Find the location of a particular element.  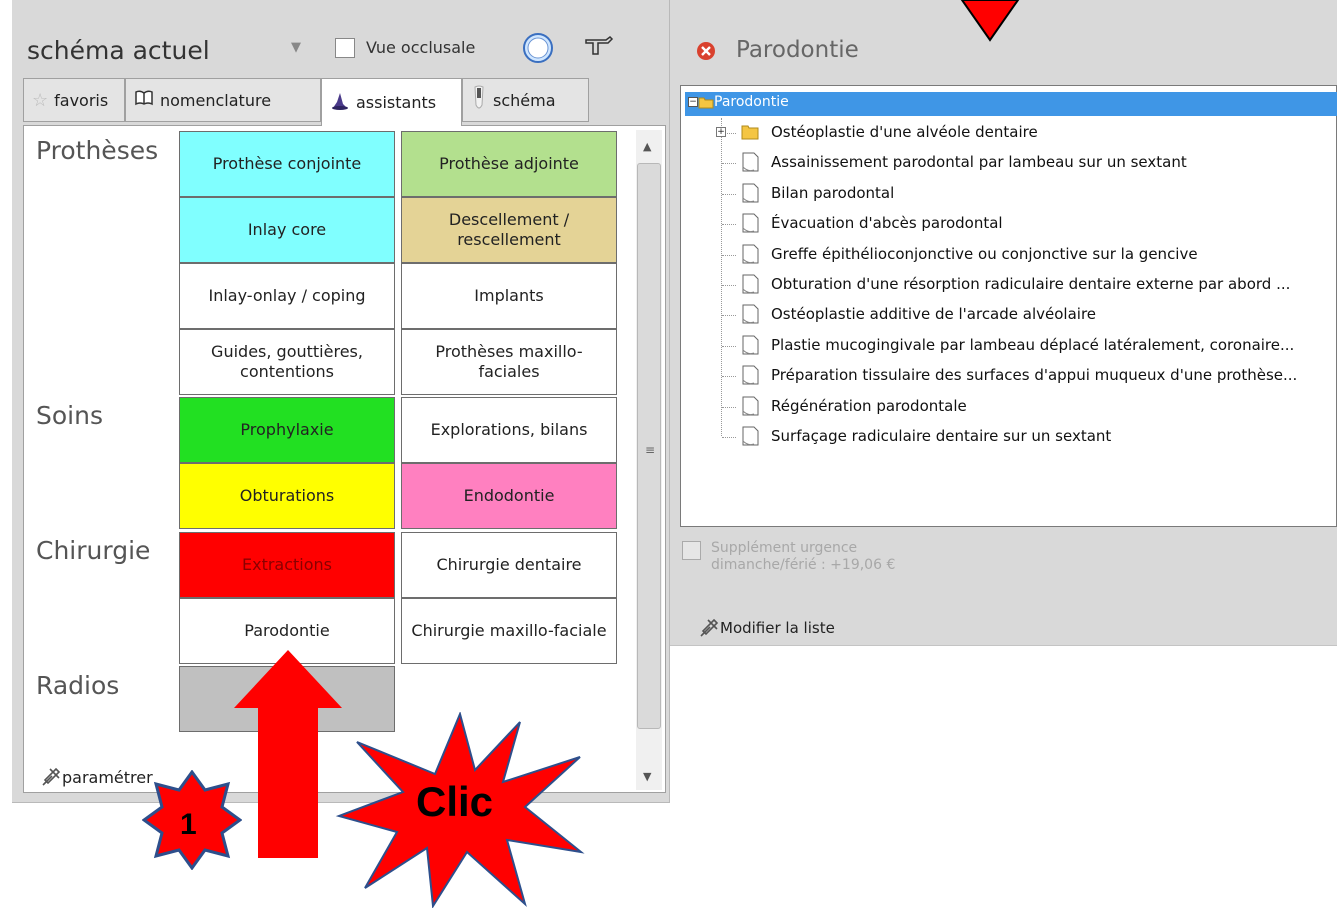

collapse-icon: − is located at coordinates (693, 102).